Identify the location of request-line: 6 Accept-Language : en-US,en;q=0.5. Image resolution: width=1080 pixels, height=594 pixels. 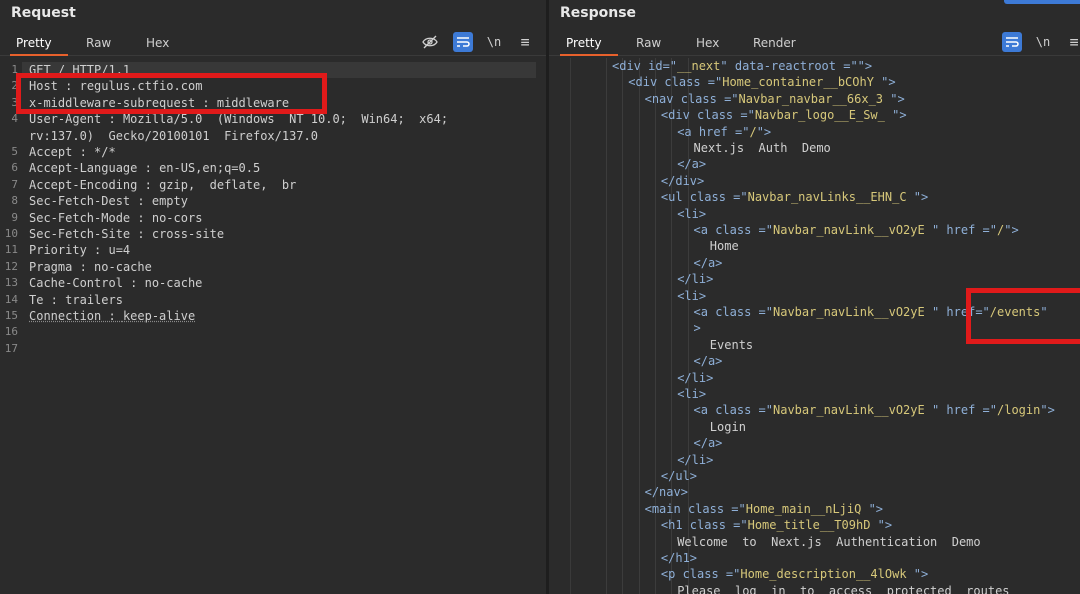
(273, 168).